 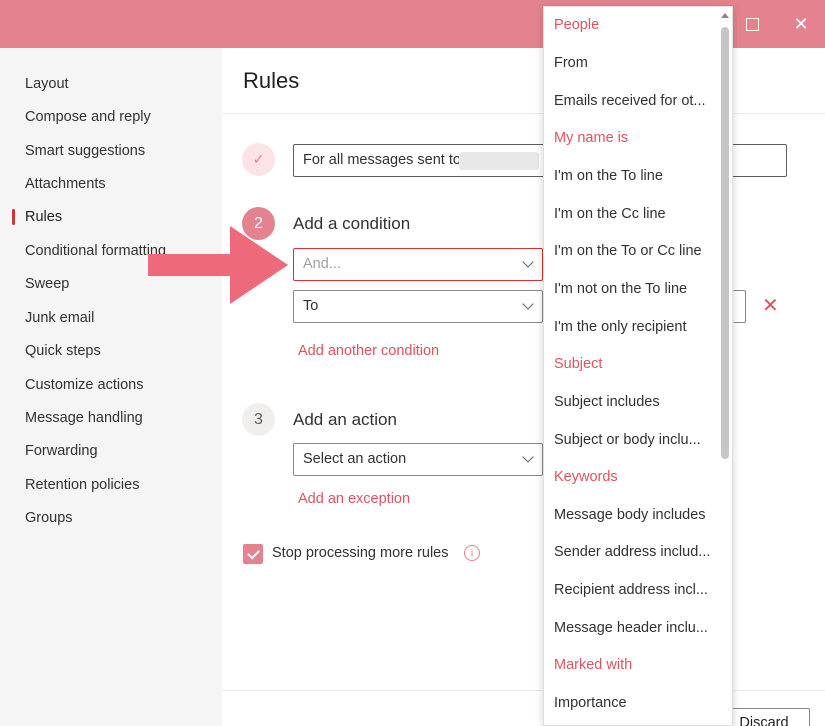 What do you see at coordinates (634, 703) in the screenshot?
I see `dropdown-option: Importance` at bounding box center [634, 703].